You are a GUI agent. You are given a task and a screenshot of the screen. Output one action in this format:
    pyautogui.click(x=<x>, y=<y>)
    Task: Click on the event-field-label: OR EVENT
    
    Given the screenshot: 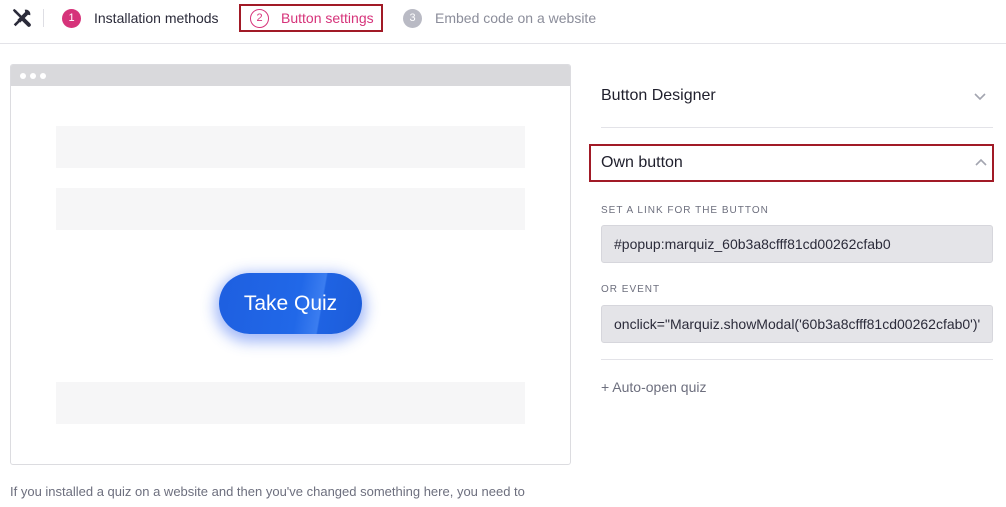 What is the action you would take?
    pyautogui.click(x=631, y=289)
    